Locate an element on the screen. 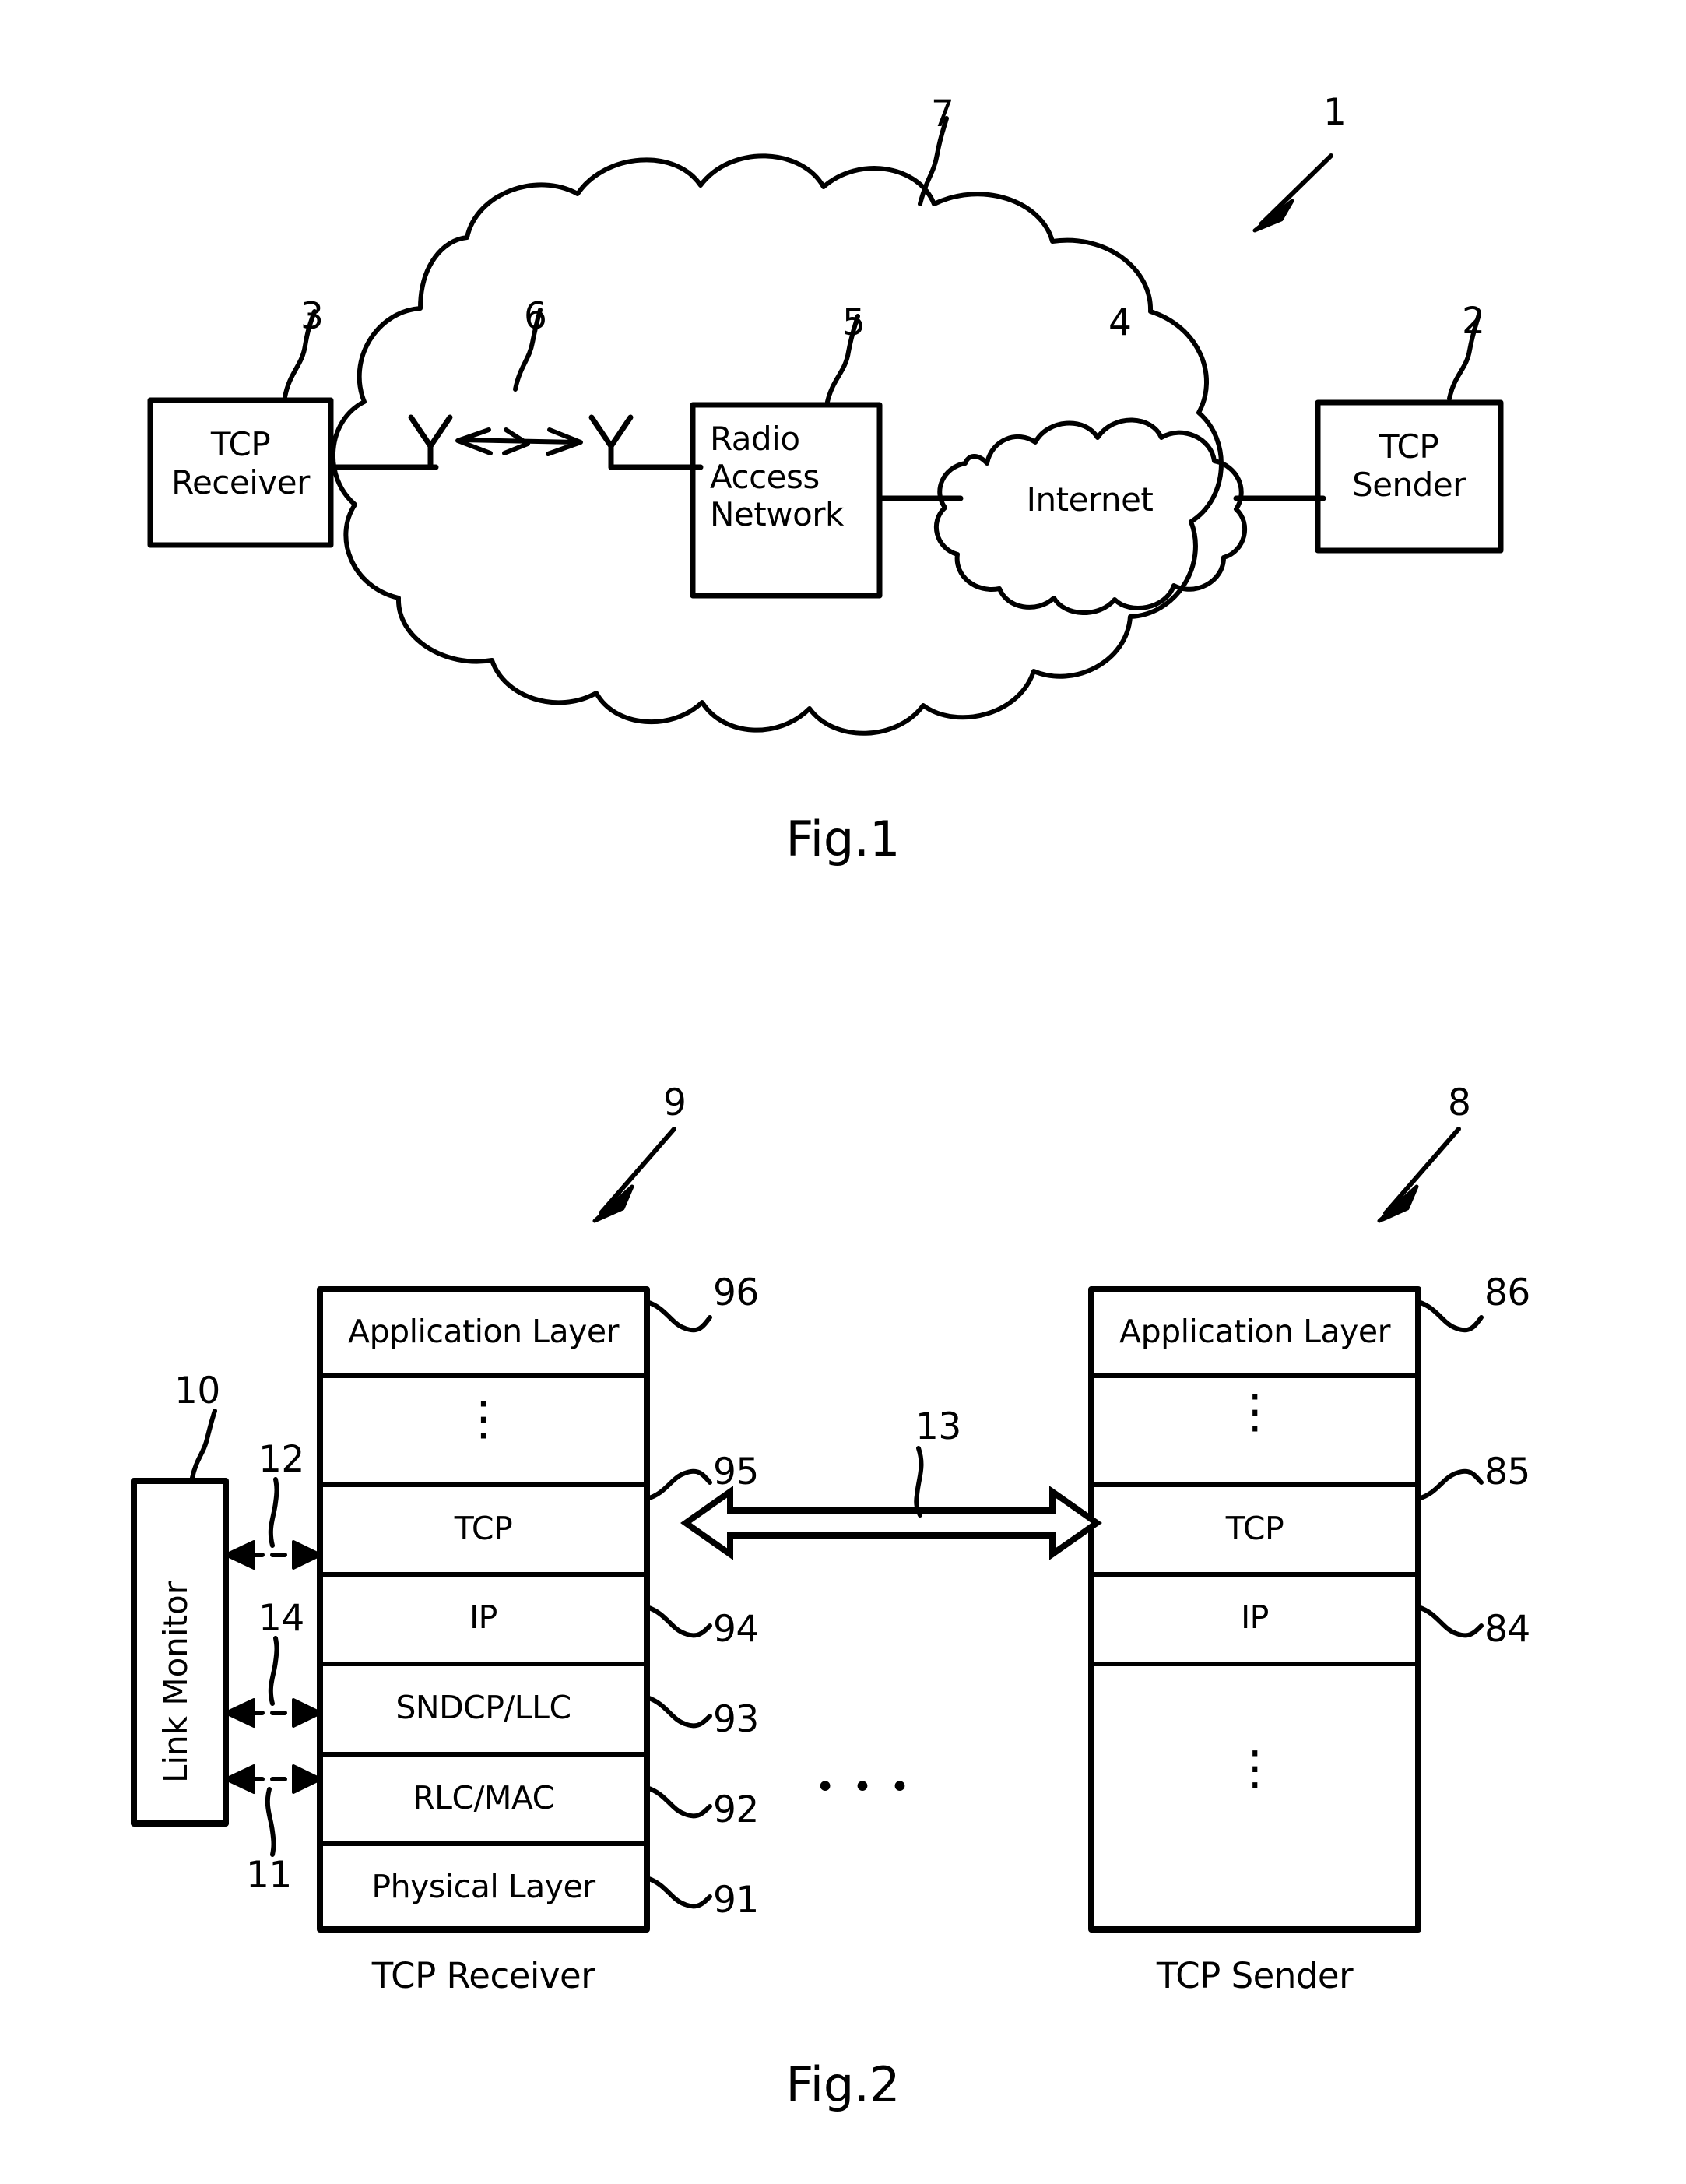 The height and width of the screenshot is (2184, 1686). ref-num-94: 94 is located at coordinates (736, 1629).